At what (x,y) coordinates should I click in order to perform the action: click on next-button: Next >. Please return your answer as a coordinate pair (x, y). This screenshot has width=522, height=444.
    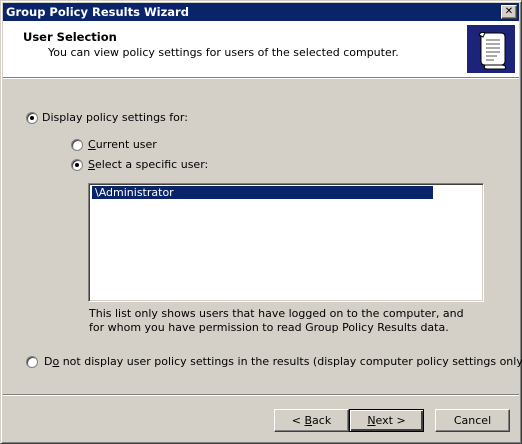
    Looking at the image, I should click on (386, 420).